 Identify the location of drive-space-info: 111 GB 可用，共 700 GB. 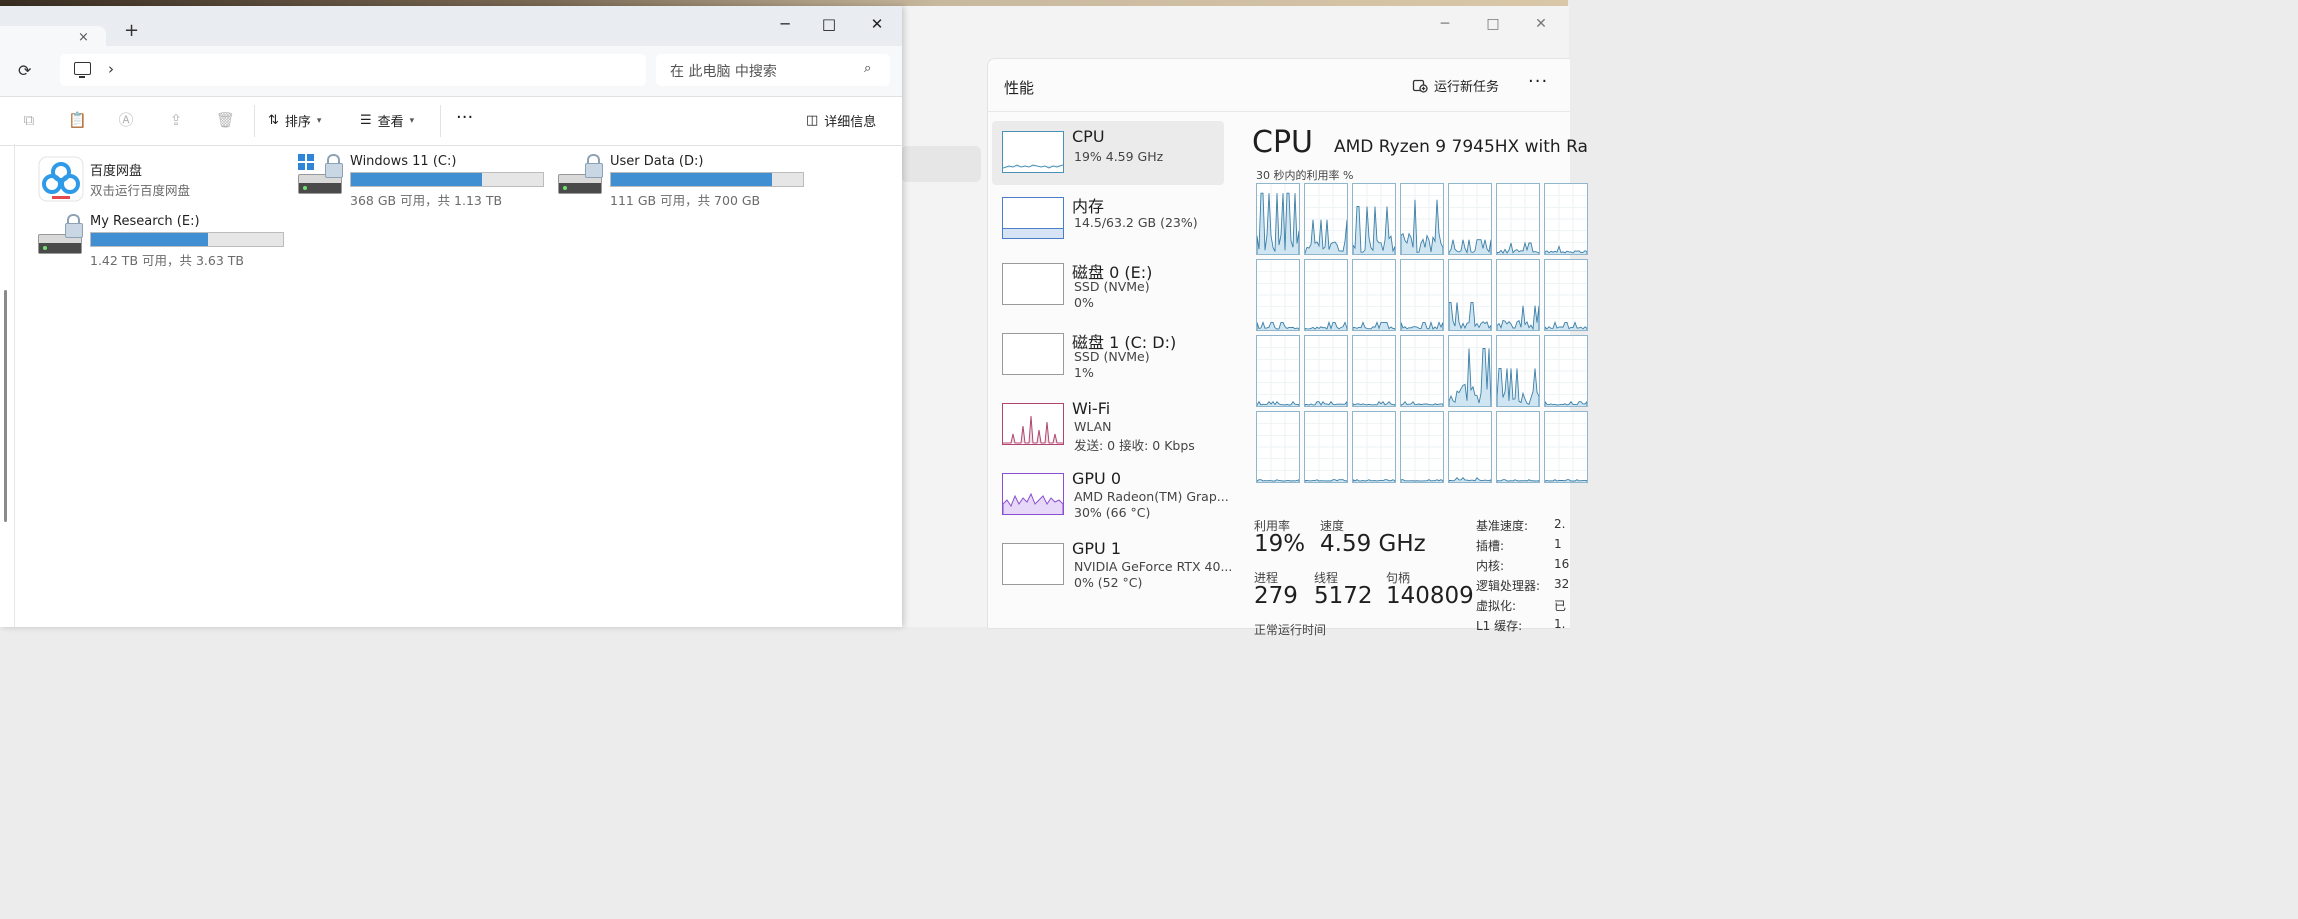
(685, 200).